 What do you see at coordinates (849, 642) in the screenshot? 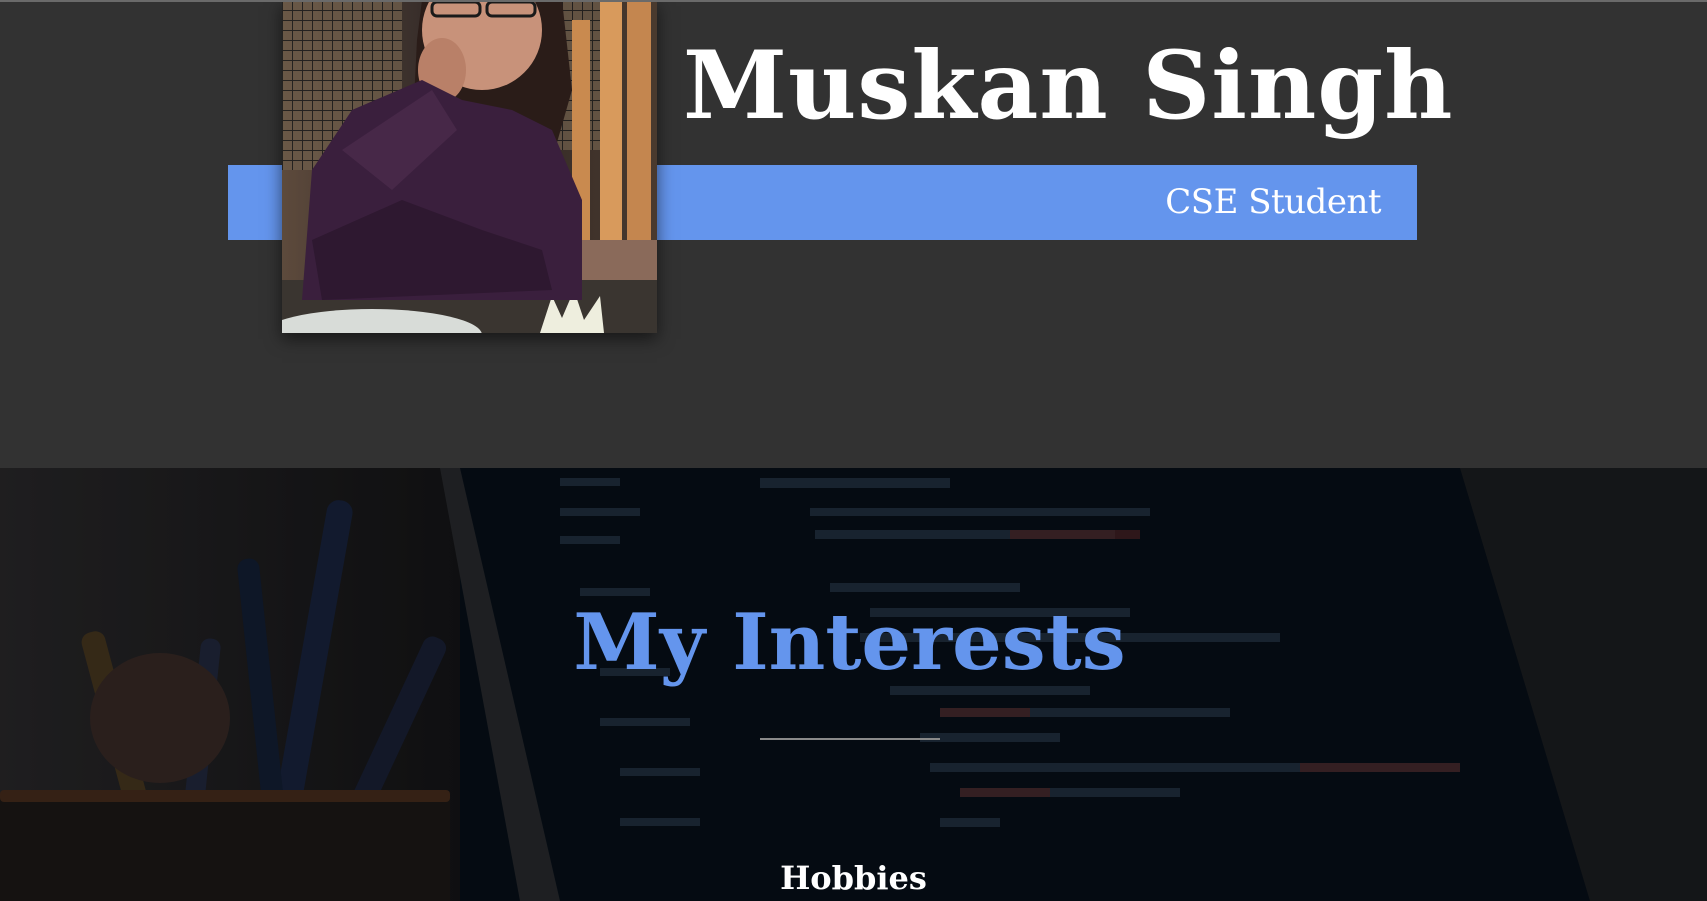
I see `interests-title: My Interests` at bounding box center [849, 642].